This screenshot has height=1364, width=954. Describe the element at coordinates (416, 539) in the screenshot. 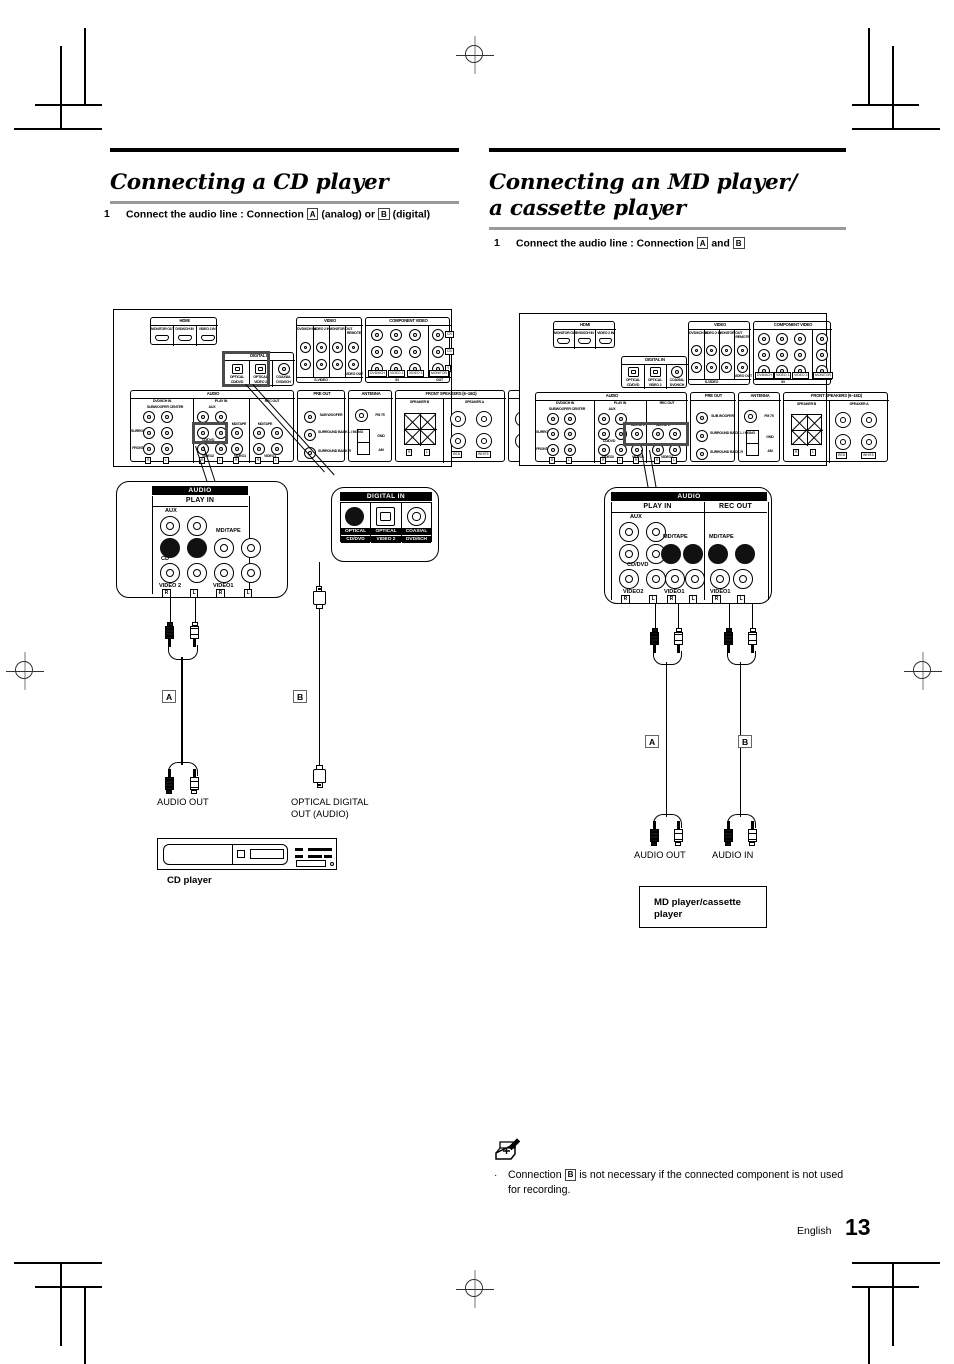

I see `callout-digital-source-2: DVD/6CH` at that location.